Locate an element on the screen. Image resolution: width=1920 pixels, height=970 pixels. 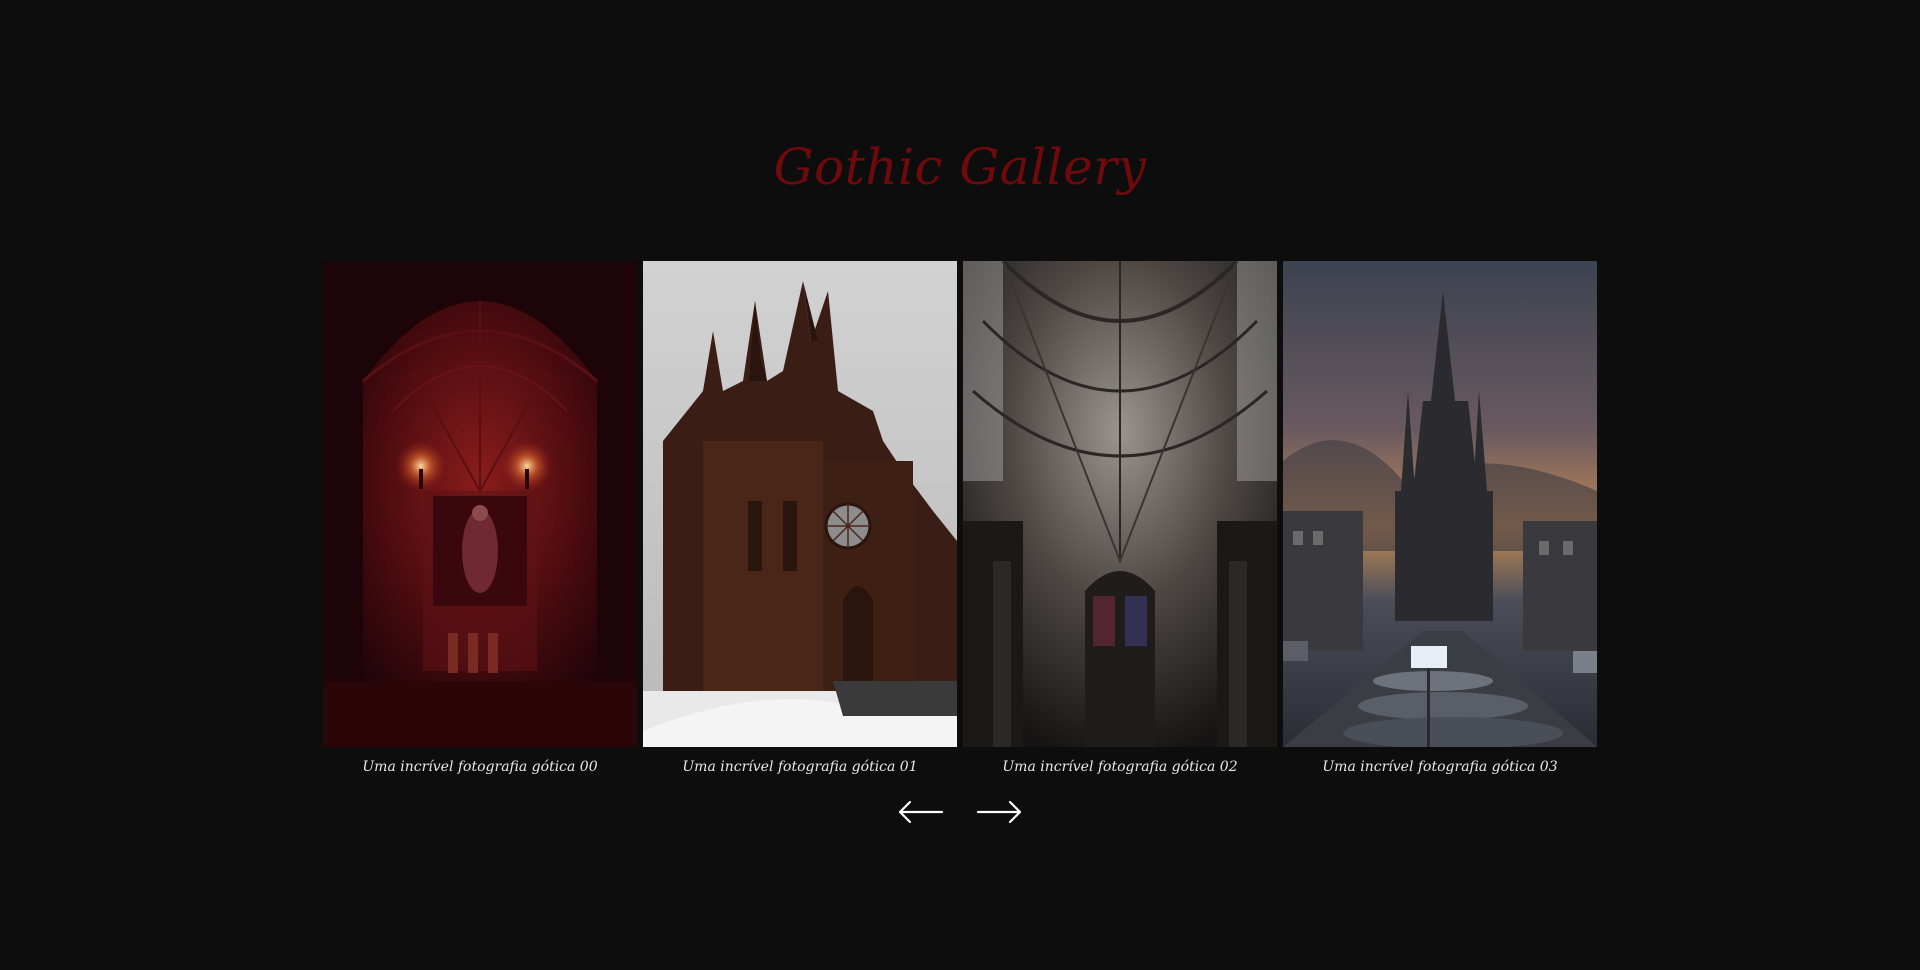
next-button is located at coordinates (999, 812).